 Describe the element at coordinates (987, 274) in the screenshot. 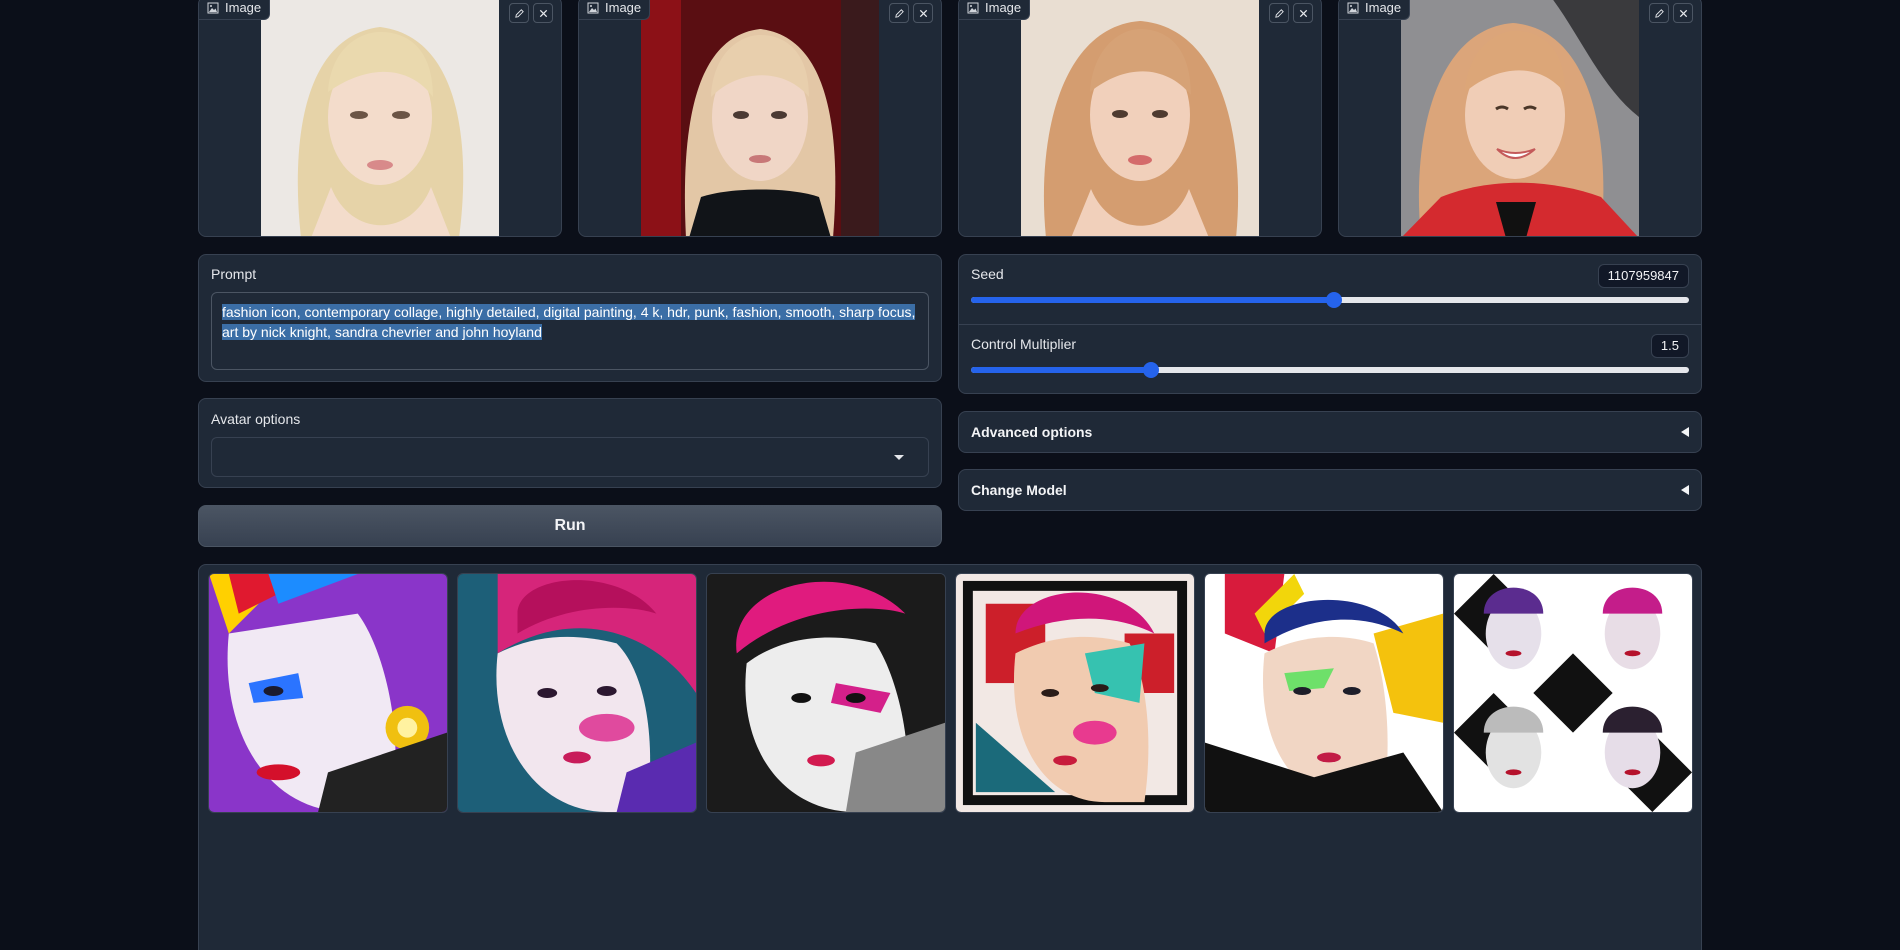

I see `seed-label: Seed` at that location.